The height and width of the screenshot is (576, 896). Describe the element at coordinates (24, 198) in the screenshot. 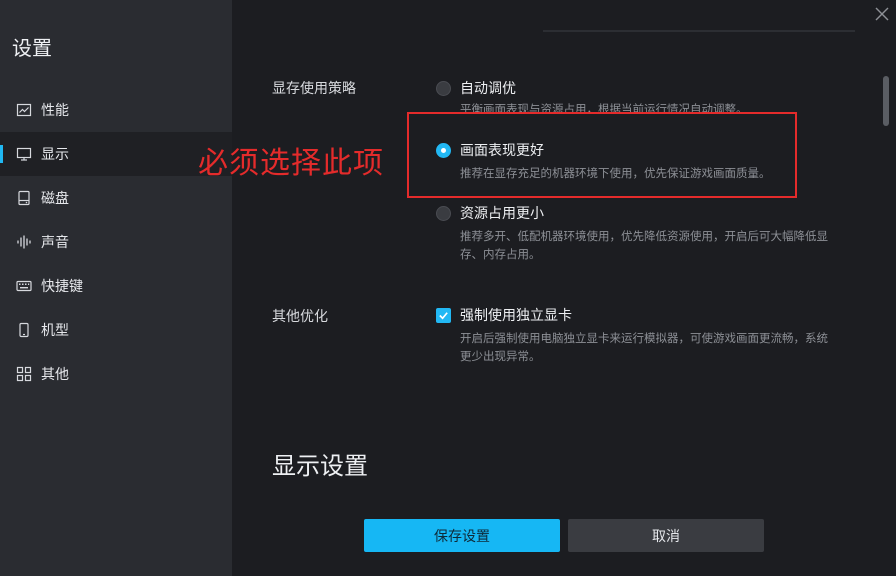

I see `disk-icon` at that location.